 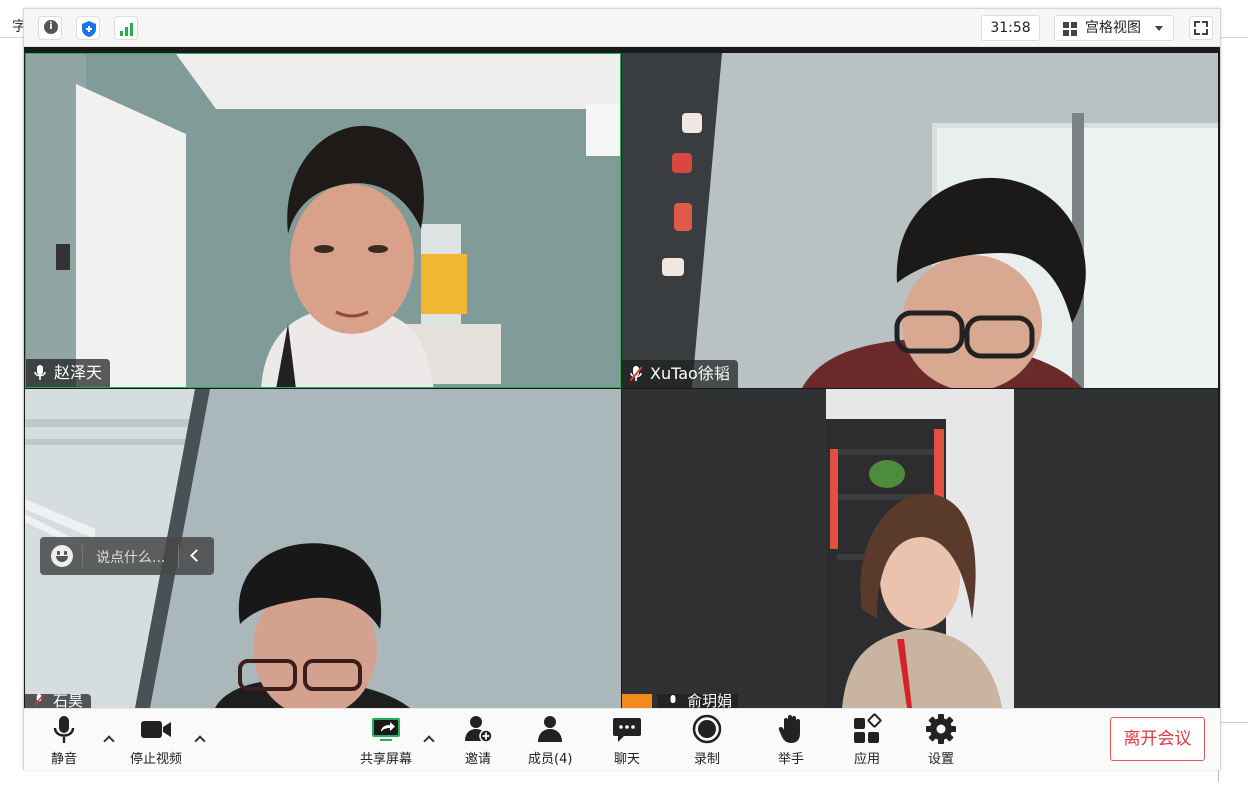 I want to click on participant-name-tag: 石昊, so click(x=58, y=700).